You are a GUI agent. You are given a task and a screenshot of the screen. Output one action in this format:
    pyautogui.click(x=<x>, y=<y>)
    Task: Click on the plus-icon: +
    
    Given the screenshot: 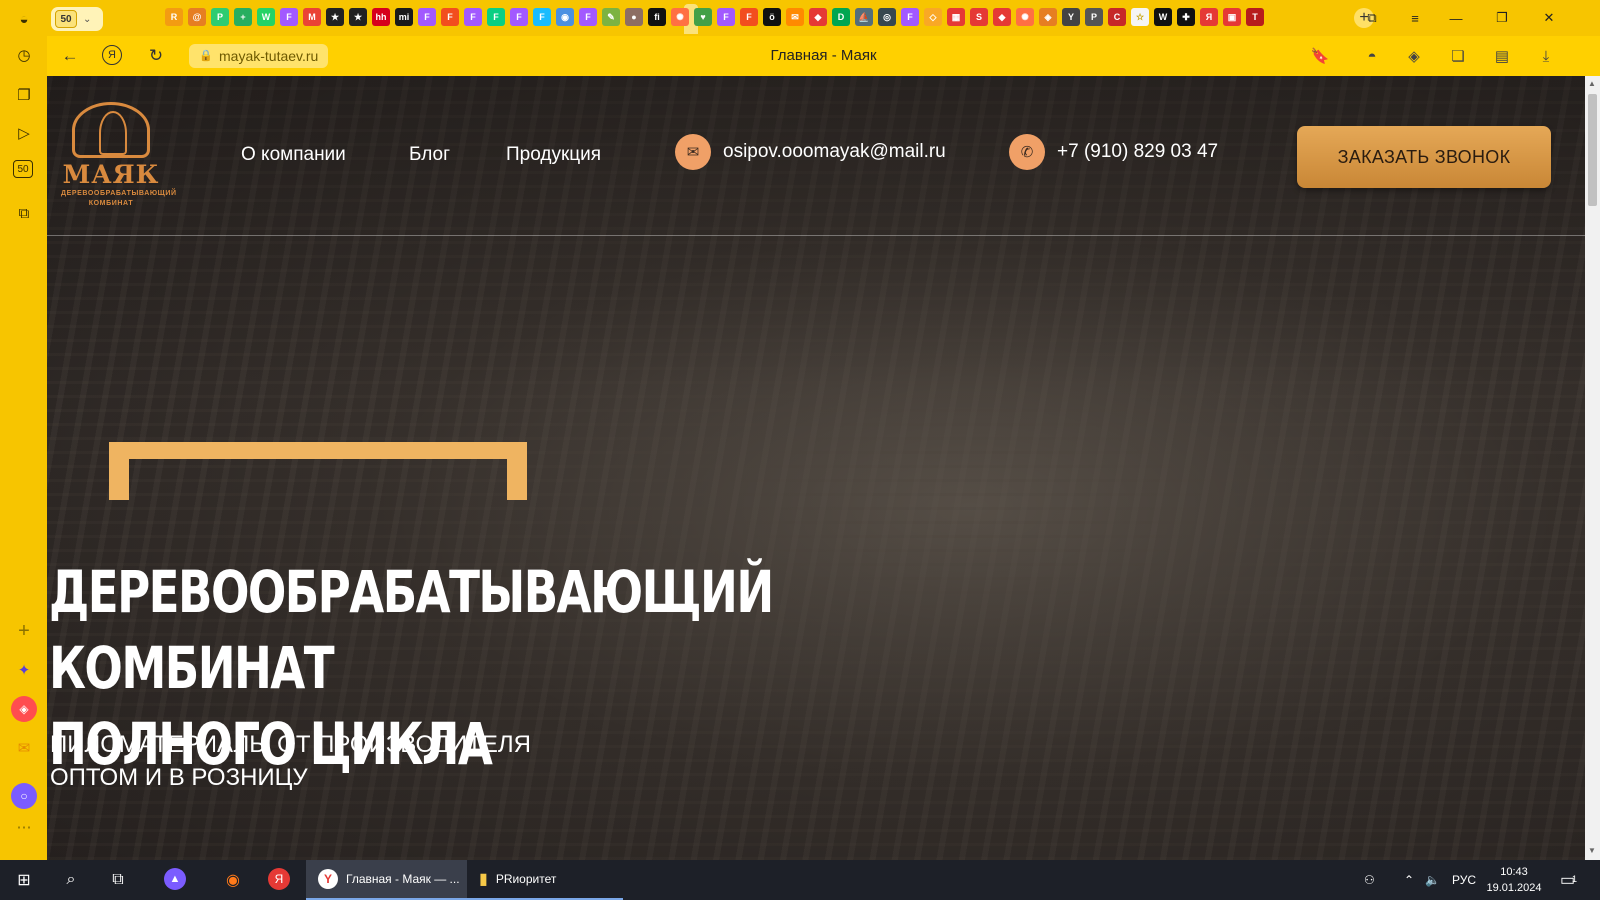 What is the action you would take?
    pyautogui.click(x=243, y=17)
    